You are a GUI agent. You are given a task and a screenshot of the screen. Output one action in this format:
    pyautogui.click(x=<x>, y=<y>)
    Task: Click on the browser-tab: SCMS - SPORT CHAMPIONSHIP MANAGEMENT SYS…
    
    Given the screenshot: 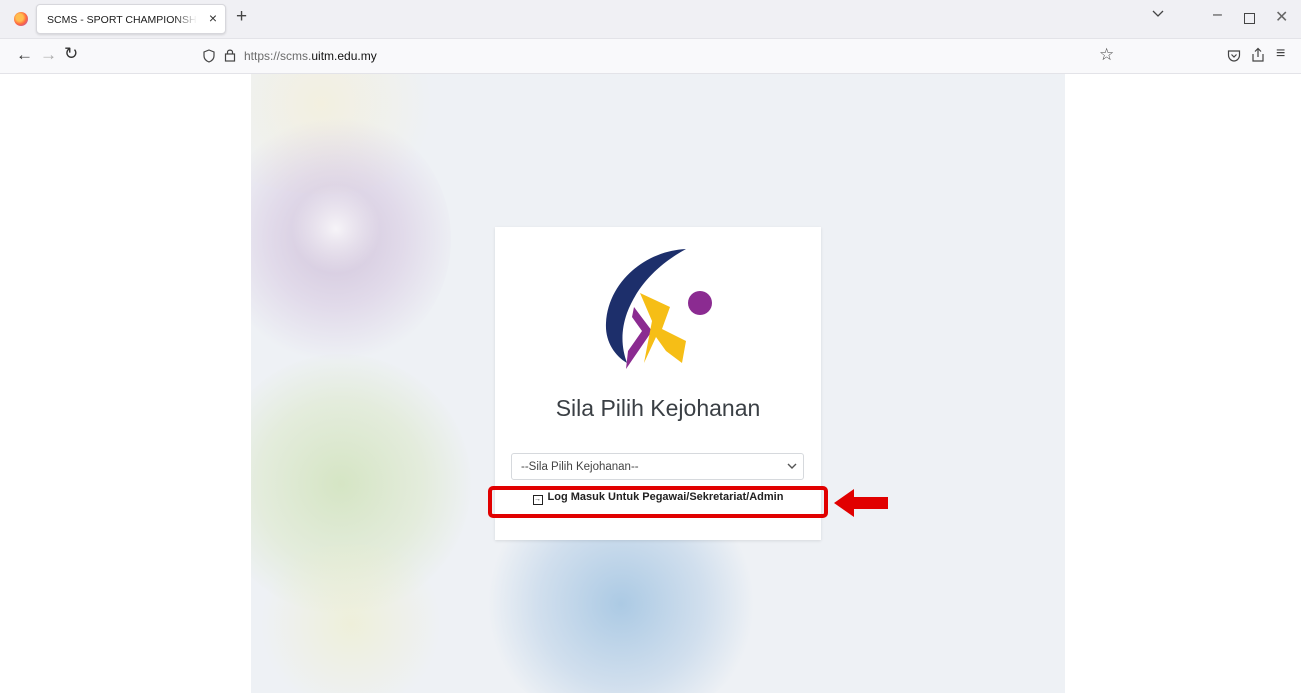 What is the action you would take?
    pyautogui.click(x=131, y=19)
    